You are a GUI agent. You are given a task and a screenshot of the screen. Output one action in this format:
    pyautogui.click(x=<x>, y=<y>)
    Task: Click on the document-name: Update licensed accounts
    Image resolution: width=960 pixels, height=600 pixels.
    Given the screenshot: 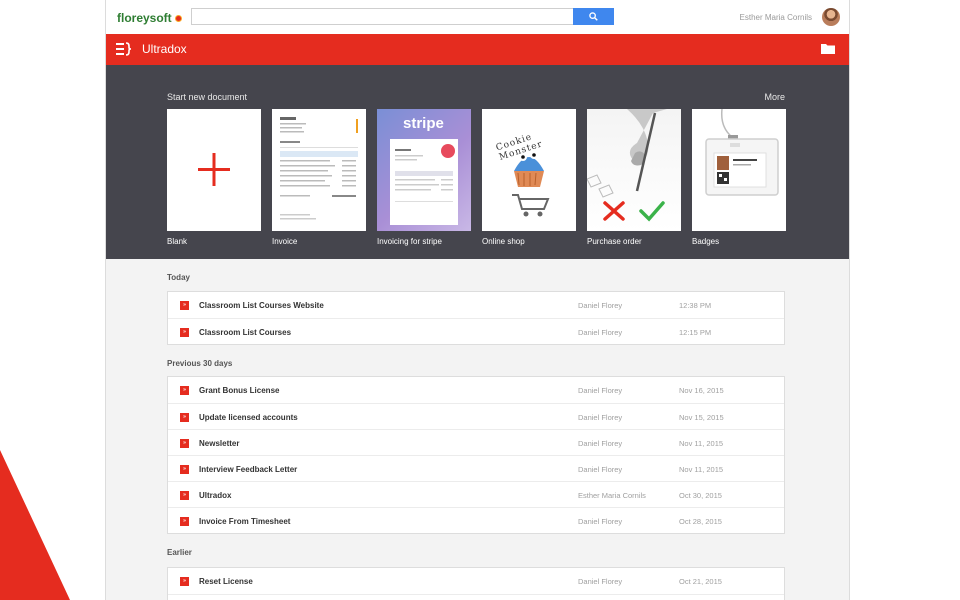 What is the action you would take?
    pyautogui.click(x=248, y=417)
    